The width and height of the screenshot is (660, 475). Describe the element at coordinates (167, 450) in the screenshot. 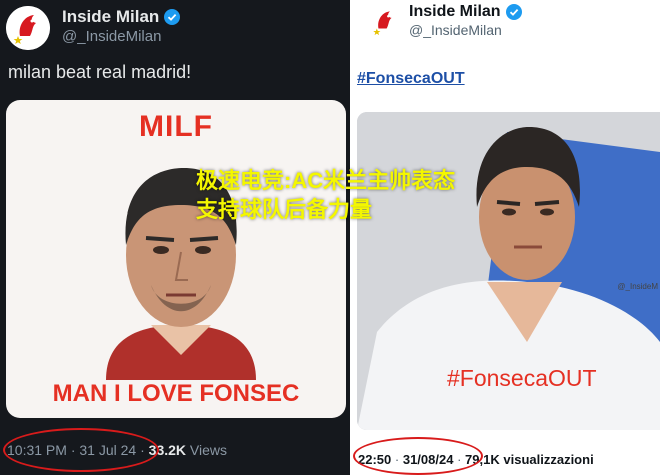

I see `views-count: 33.2K` at that location.